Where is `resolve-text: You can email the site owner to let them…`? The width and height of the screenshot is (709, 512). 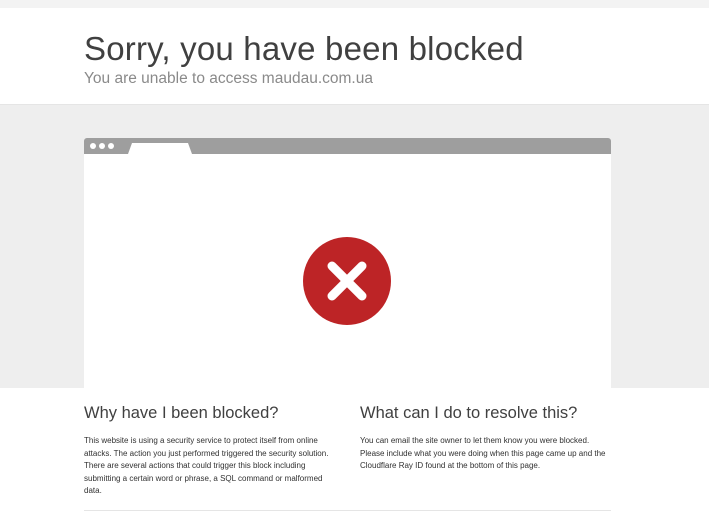 resolve-text: You can email the site owner to let them… is located at coordinates (483, 453).